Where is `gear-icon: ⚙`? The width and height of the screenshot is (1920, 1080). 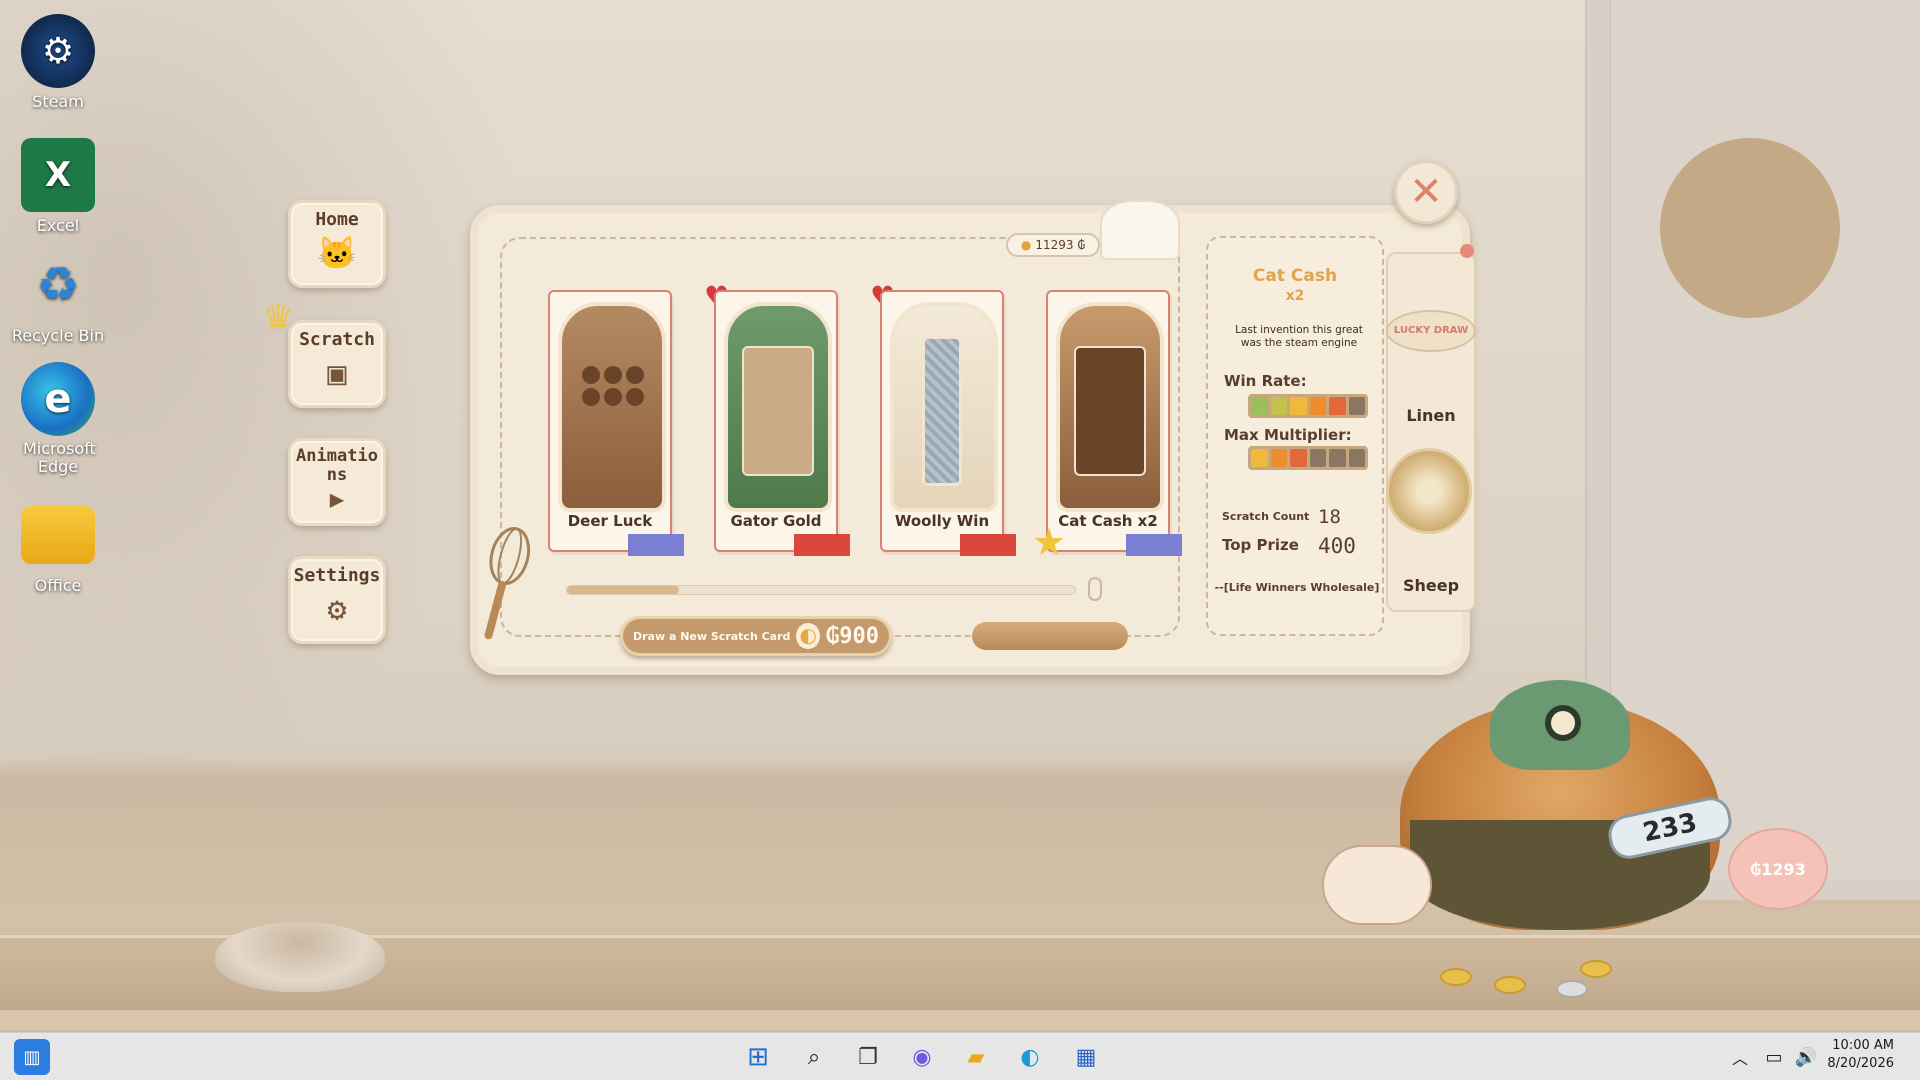 gear-icon: ⚙ is located at coordinates (337, 609).